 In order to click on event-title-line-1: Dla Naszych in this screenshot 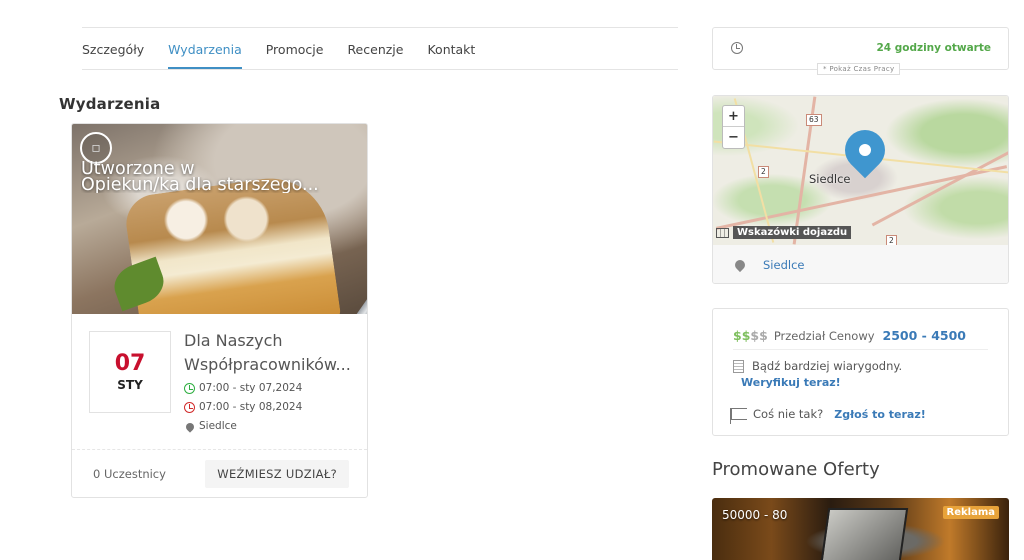, I will do `click(269, 341)`.